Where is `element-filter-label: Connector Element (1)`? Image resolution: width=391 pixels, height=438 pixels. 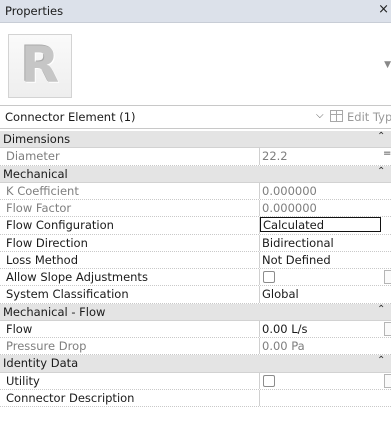 element-filter-label: Connector Element (1) is located at coordinates (70, 117).